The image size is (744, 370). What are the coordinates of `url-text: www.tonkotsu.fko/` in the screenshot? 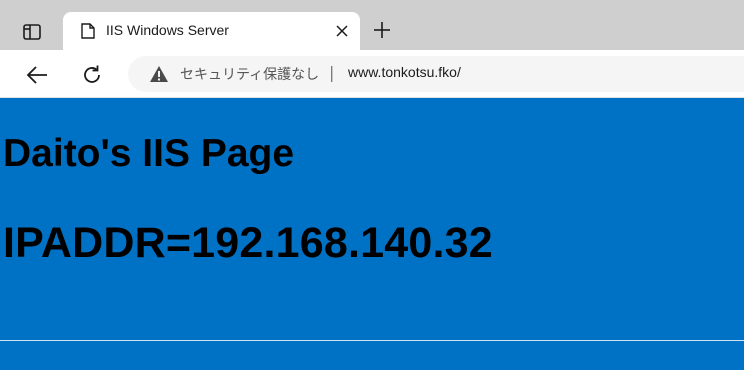 It's located at (404, 72).